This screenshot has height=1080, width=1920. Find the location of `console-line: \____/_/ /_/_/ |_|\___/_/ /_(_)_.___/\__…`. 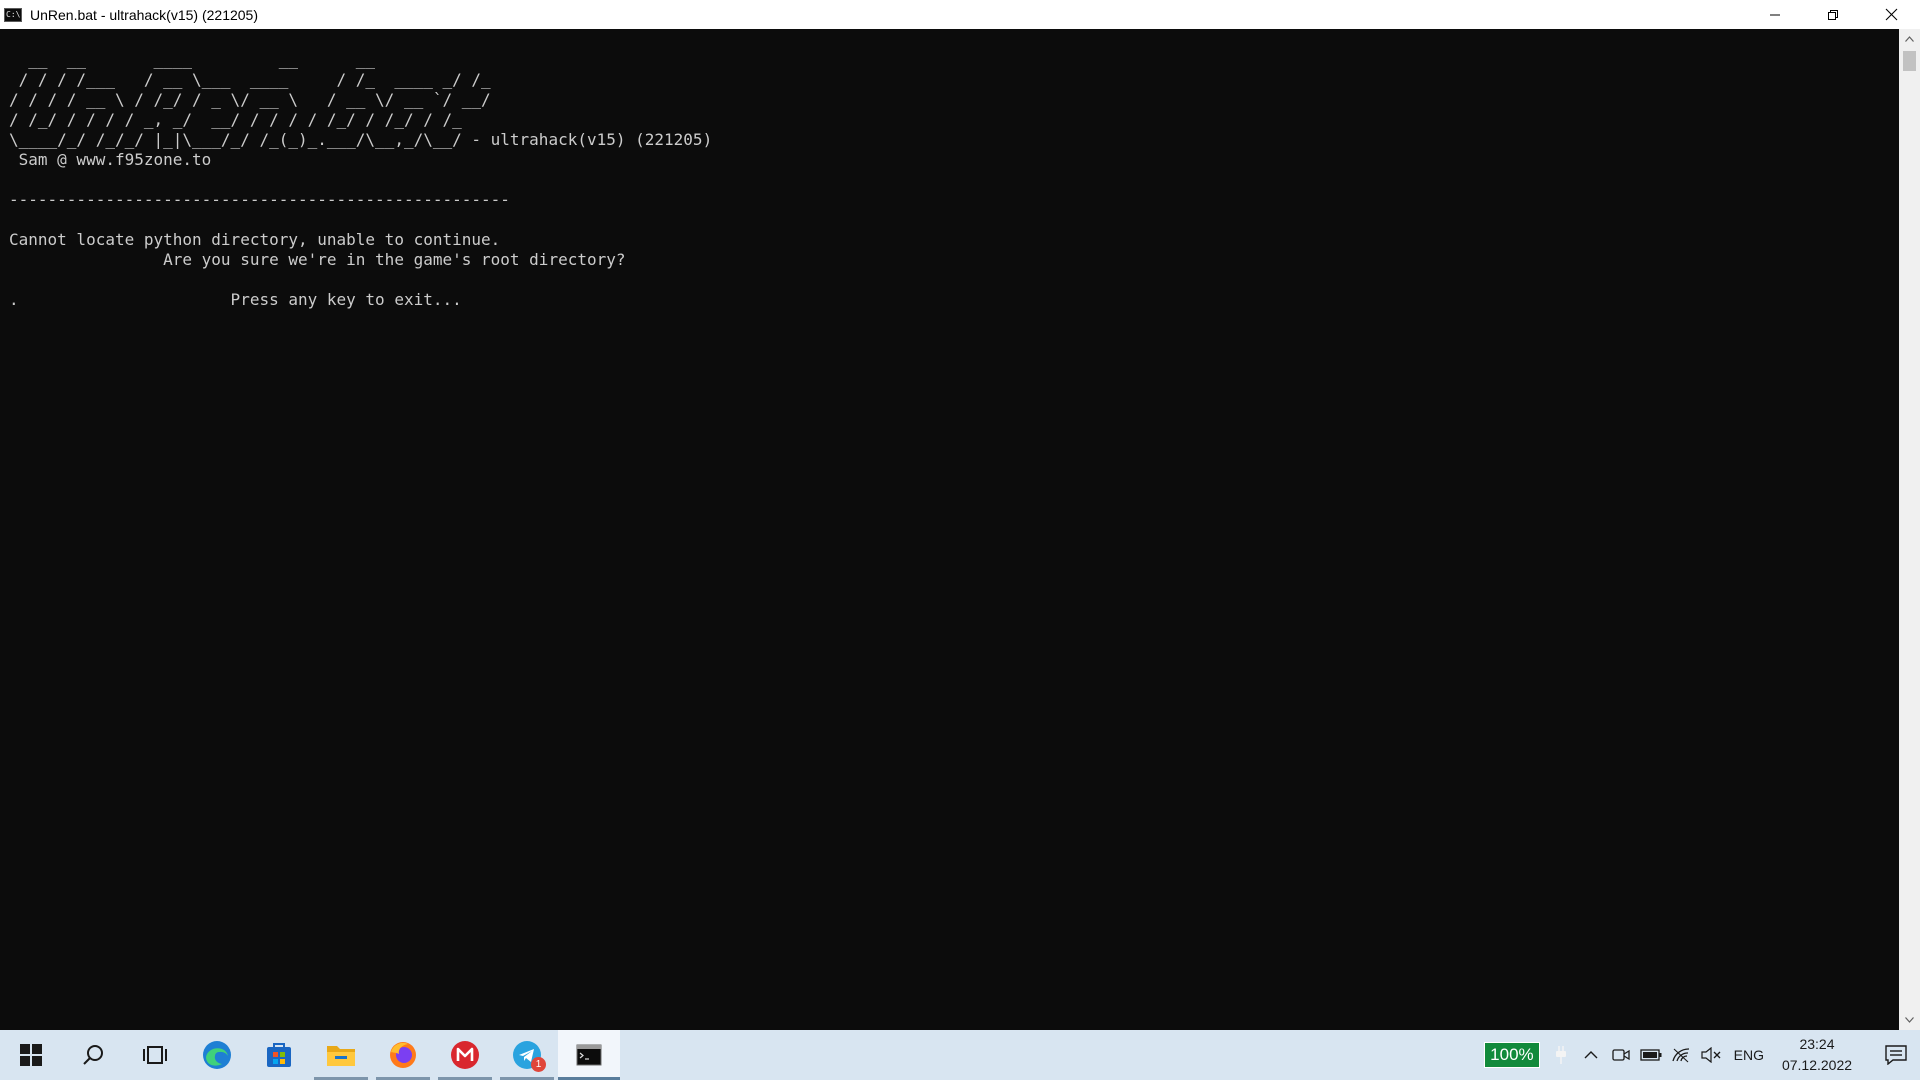

console-line: \____/_/ /_/_/ |_|\___/_/ /_(_)_.___/\__… is located at coordinates (361, 139).